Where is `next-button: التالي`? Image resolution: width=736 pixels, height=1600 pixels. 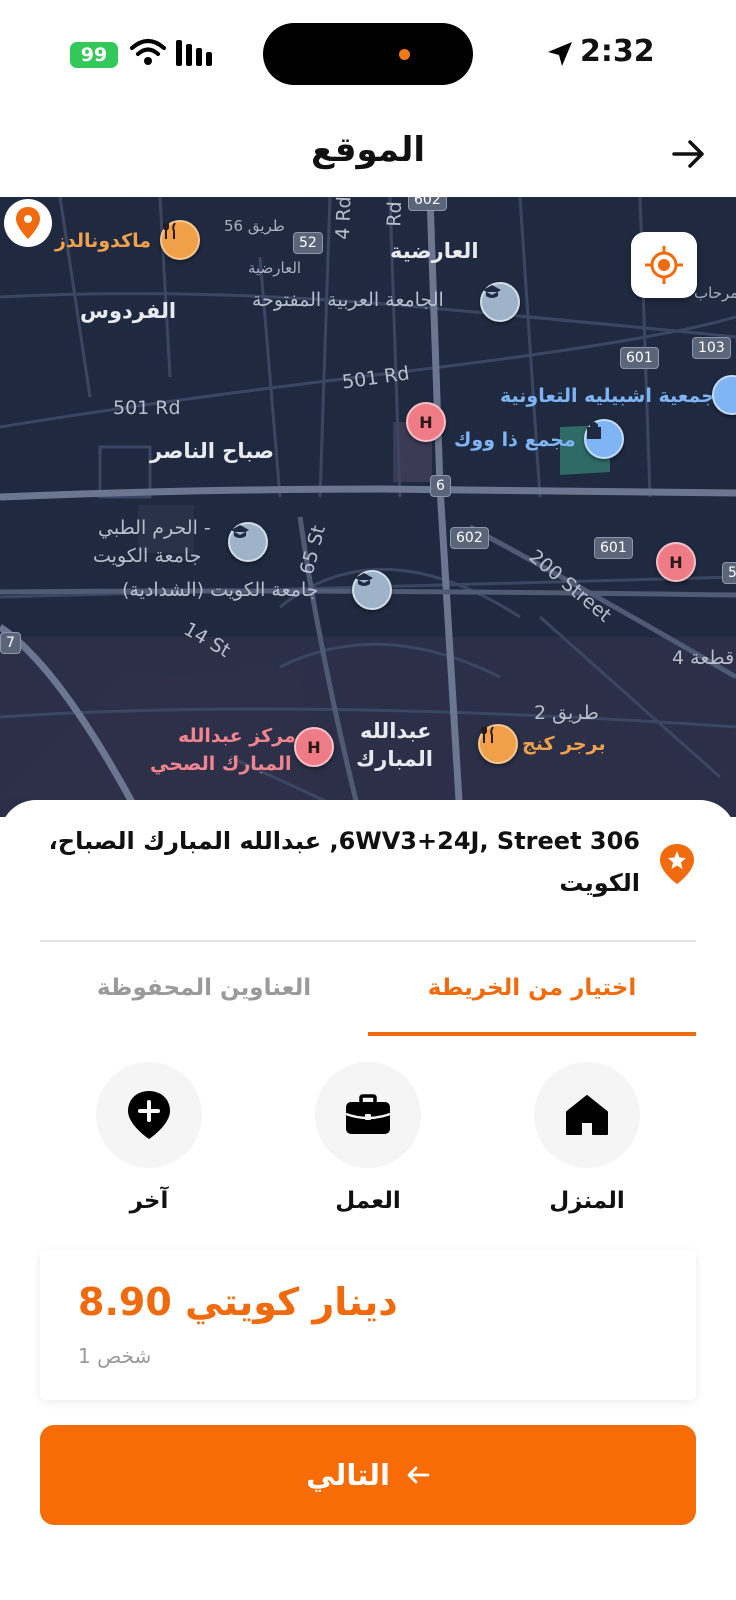 next-button: التالي is located at coordinates (368, 1475).